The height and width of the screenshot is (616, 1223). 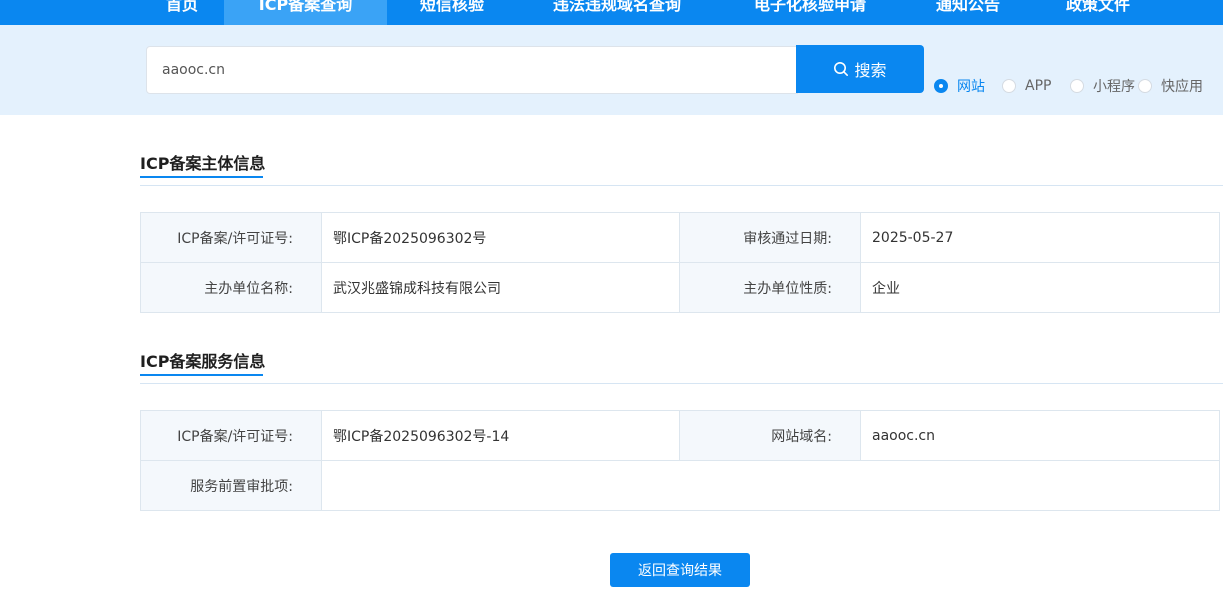 What do you see at coordinates (501, 288) in the screenshot?
I see `organizer-name-value: 武汉兆盛锦成科技有限公司` at bounding box center [501, 288].